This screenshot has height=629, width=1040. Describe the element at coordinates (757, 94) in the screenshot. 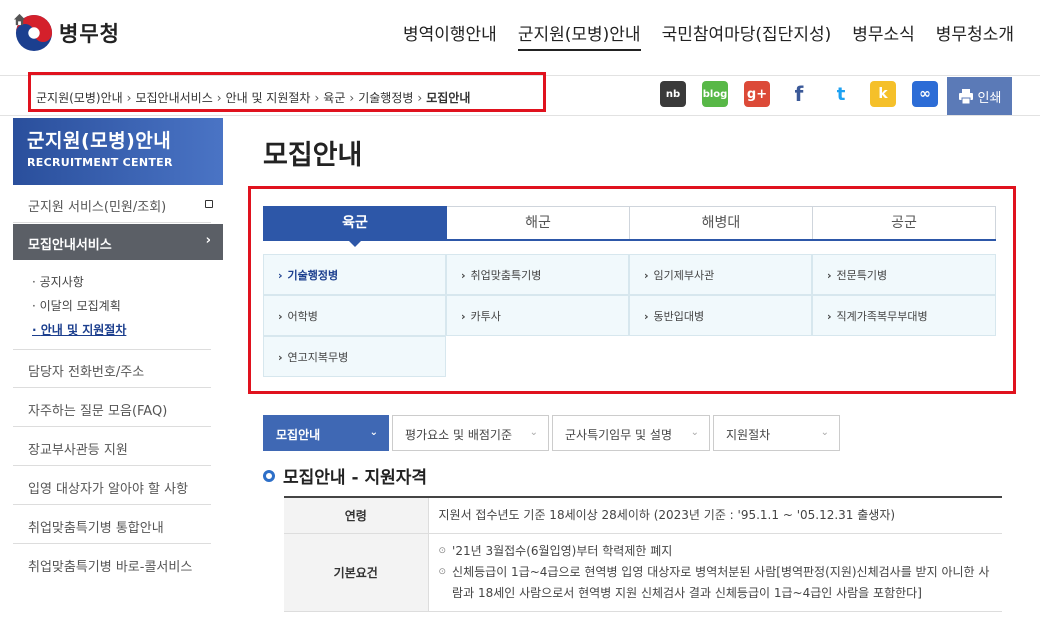

I see `google-plus-share-icon: g+` at that location.